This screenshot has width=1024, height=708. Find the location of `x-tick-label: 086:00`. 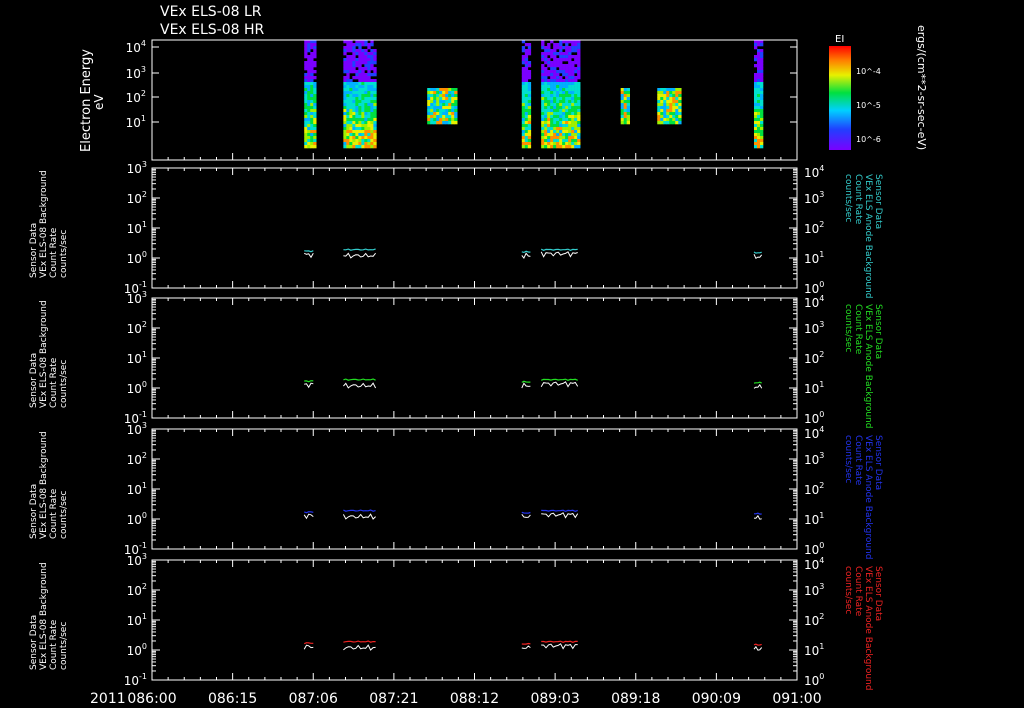

x-tick-label: 086:00 is located at coordinates (151, 699).